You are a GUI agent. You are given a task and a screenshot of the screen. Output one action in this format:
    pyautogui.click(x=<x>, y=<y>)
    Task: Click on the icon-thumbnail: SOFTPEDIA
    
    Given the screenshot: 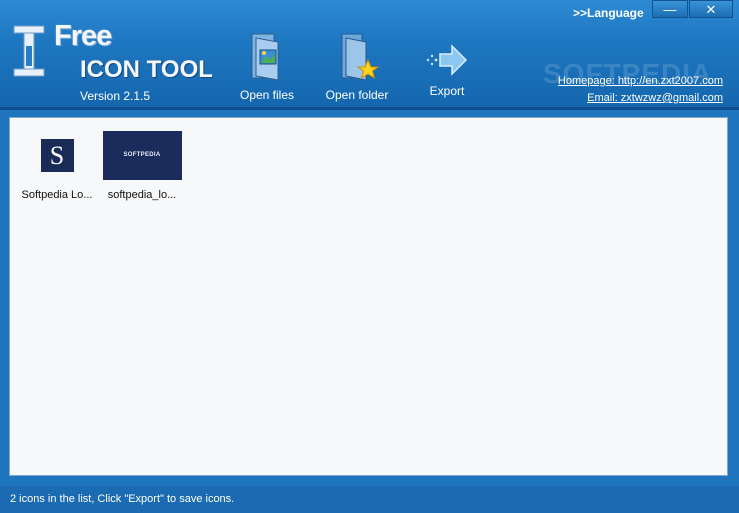 What is the action you would take?
    pyautogui.click(x=142, y=155)
    